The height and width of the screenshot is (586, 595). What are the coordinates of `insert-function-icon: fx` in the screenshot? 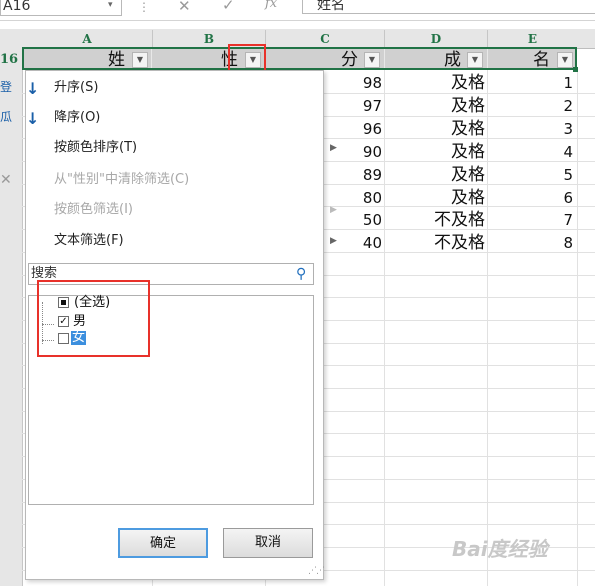 It's located at (271, 5).